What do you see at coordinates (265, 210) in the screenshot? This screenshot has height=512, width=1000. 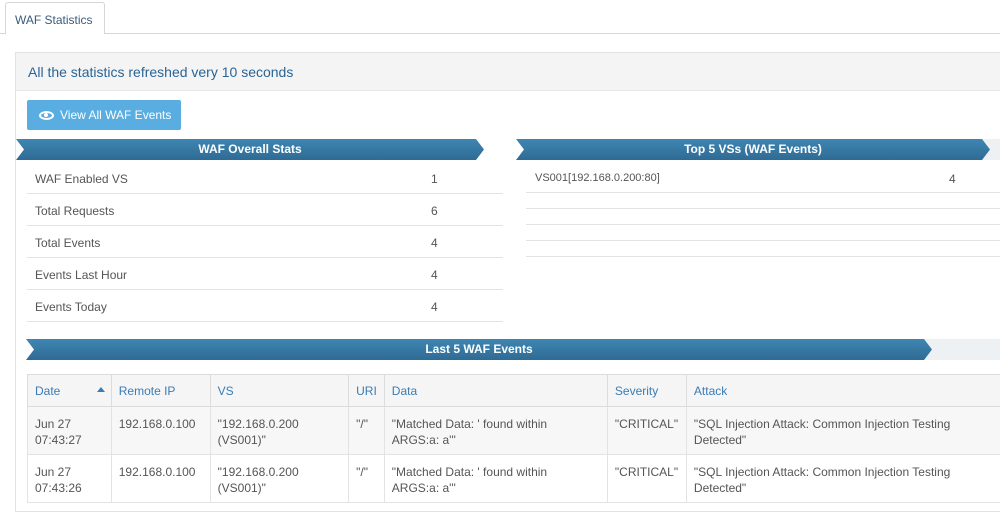 I see `stat-row: Total Requests 6` at bounding box center [265, 210].